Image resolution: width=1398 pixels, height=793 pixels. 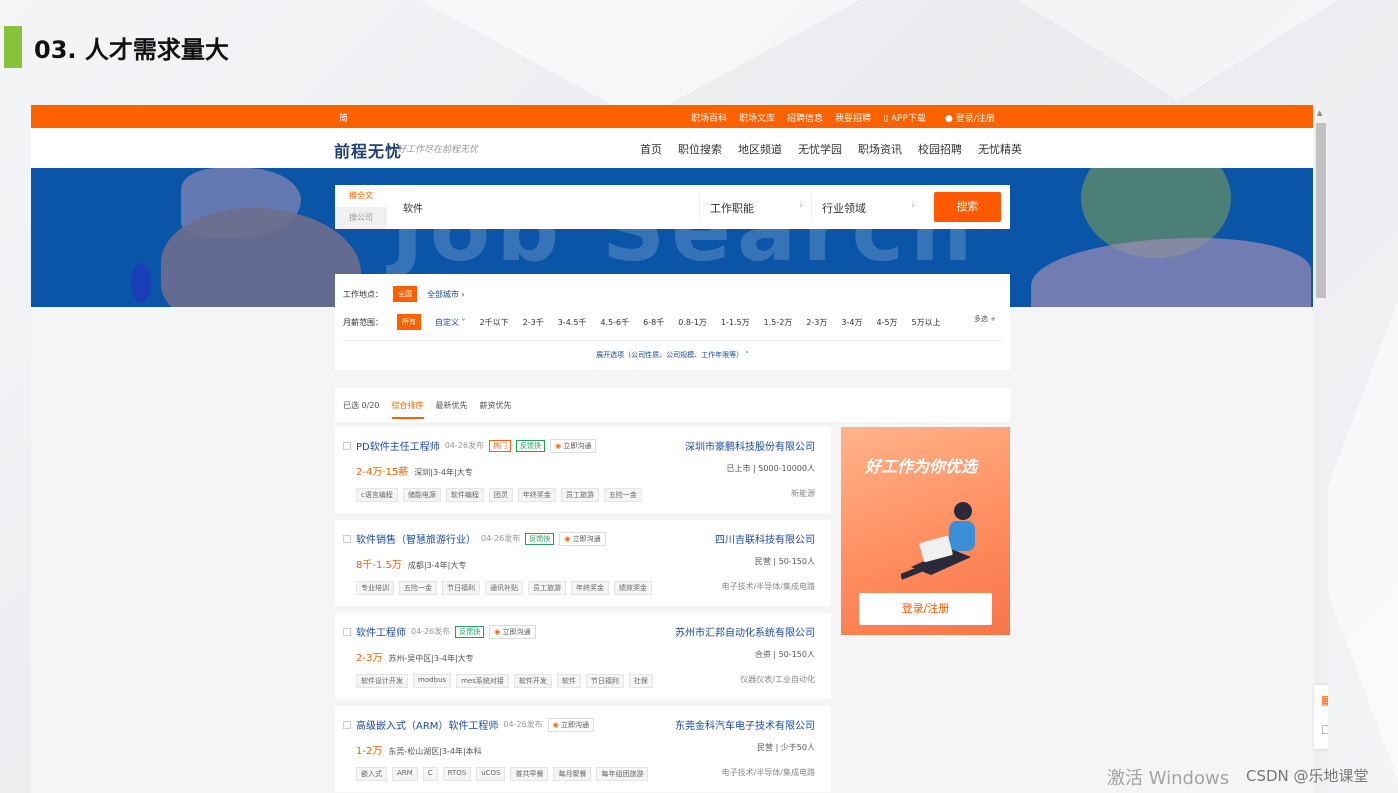 I want to click on salary-option: 4-5万, so click(x=886, y=322).